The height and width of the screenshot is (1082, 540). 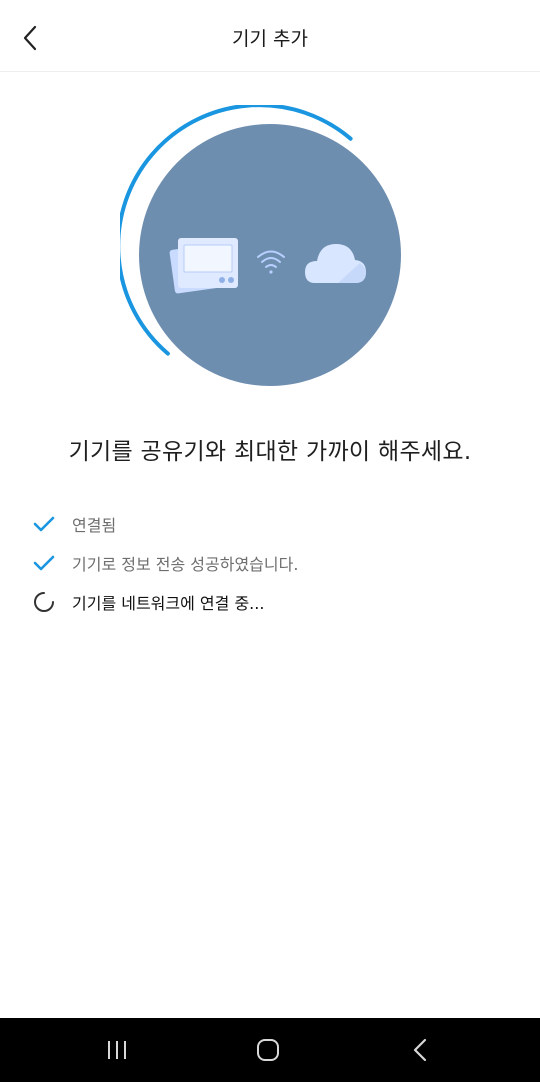 I want to click on system-navigation-bar, so click(x=270, y=1050).